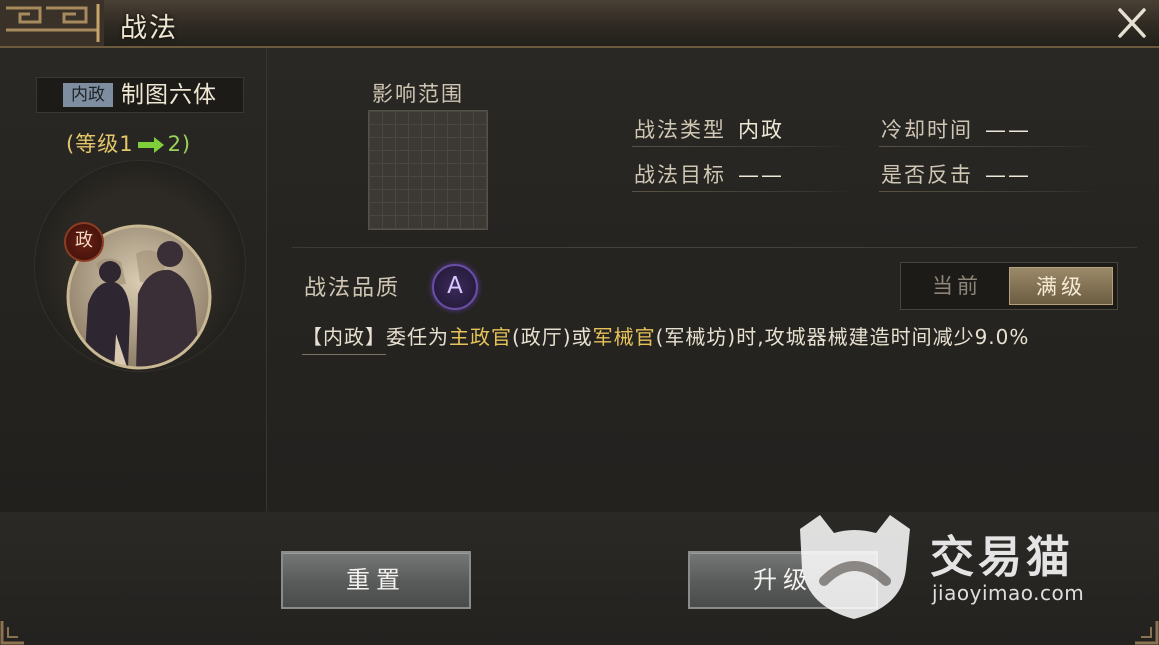 The width and height of the screenshot is (1159, 645). What do you see at coordinates (84, 242) in the screenshot?
I see `politics-badge: 政` at bounding box center [84, 242].